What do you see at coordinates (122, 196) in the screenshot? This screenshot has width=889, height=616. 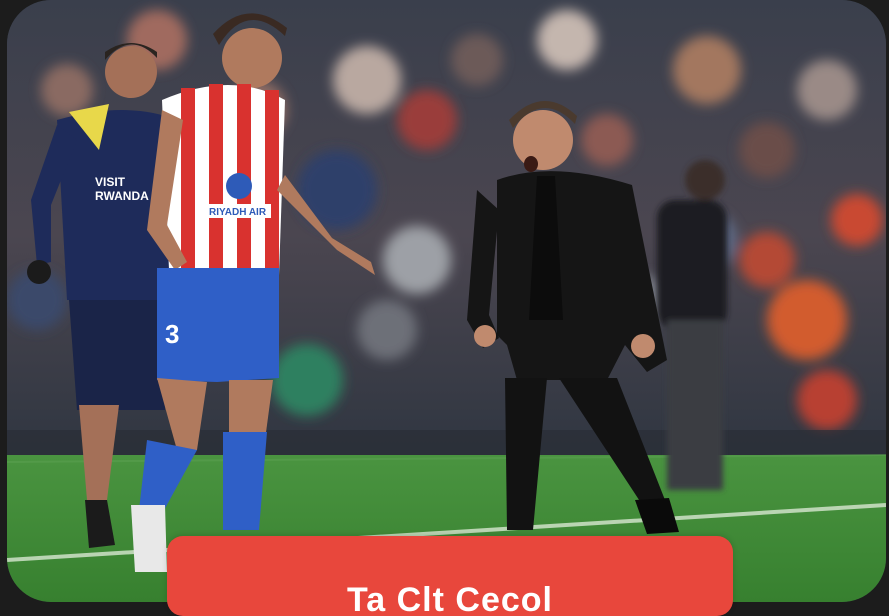 I see `trainer-shirt-text-2: RWANDA` at bounding box center [122, 196].